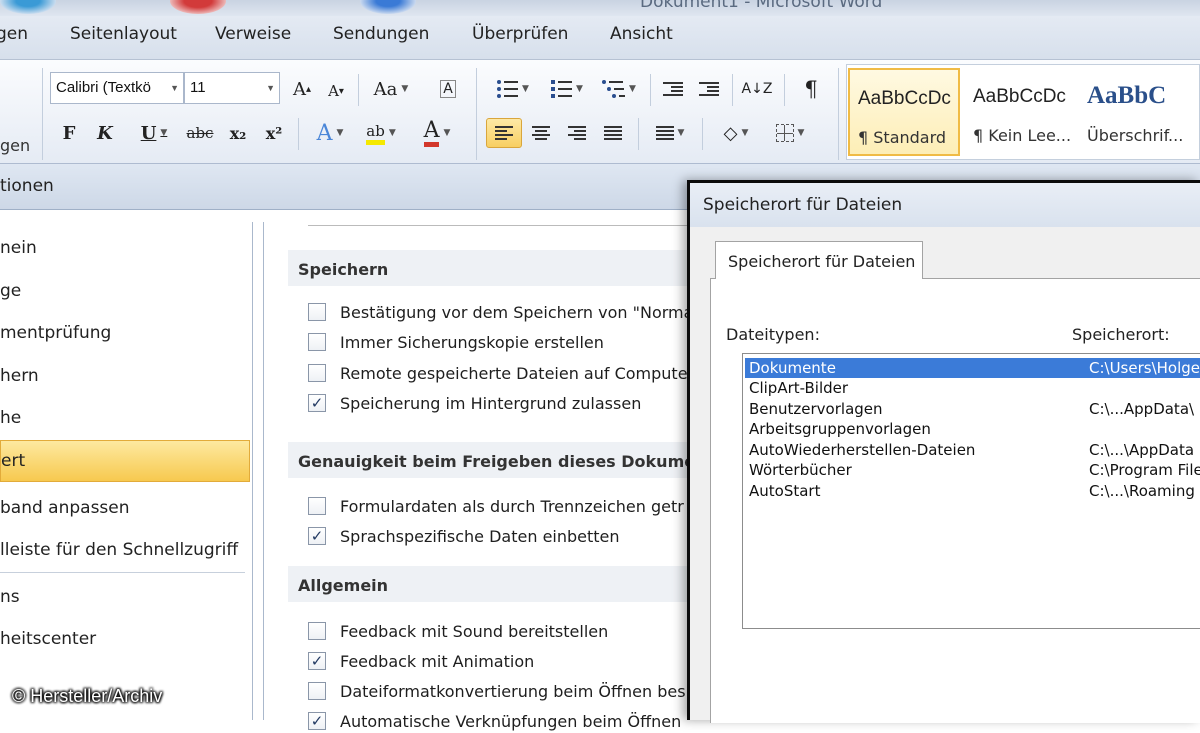  What do you see at coordinates (972, 368) in the screenshot?
I see `list-item: Dokumente C:\Users\Holge` at bounding box center [972, 368].